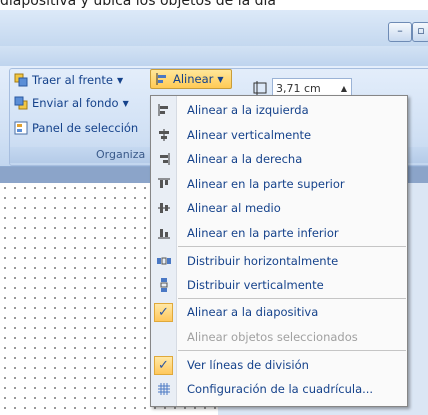 The width and height of the screenshot is (428, 415). I want to click on group-label: Organiza, so click(121, 154).